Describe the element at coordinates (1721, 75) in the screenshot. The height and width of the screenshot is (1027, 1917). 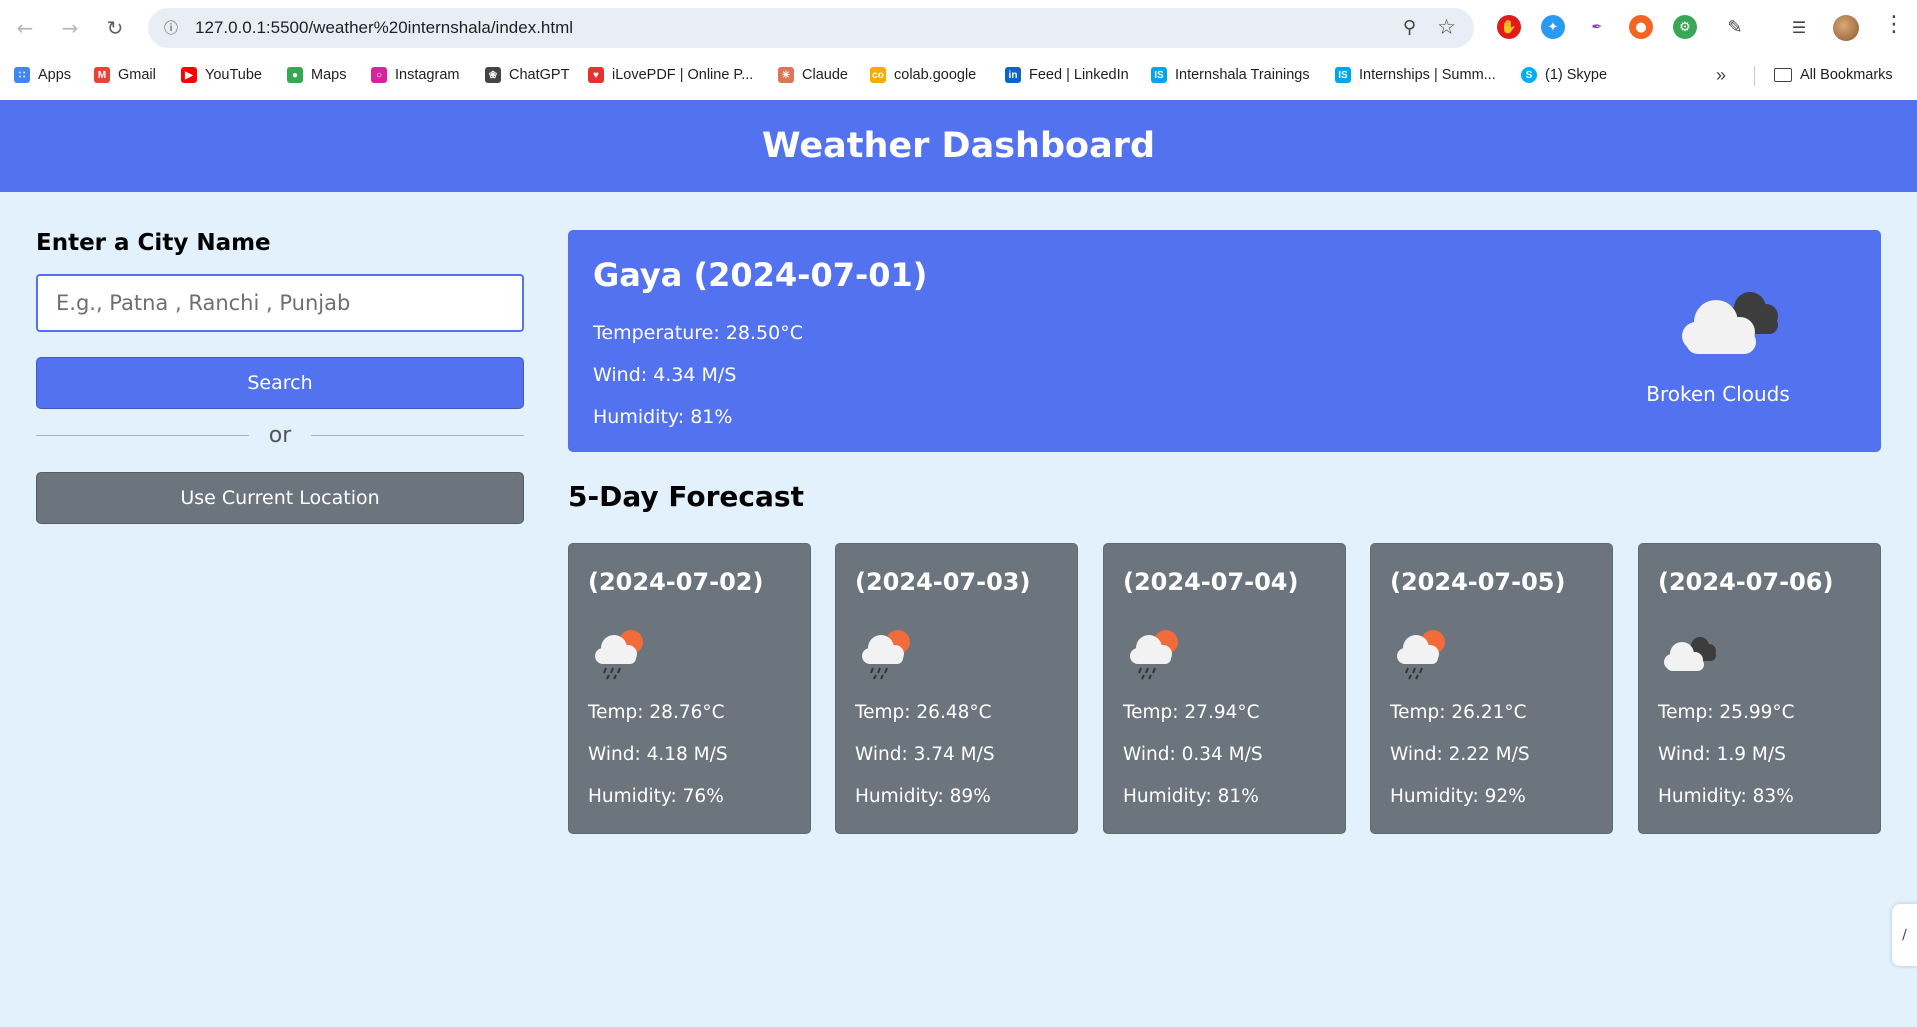
I see `more-bookmarks-icon: »` at that location.